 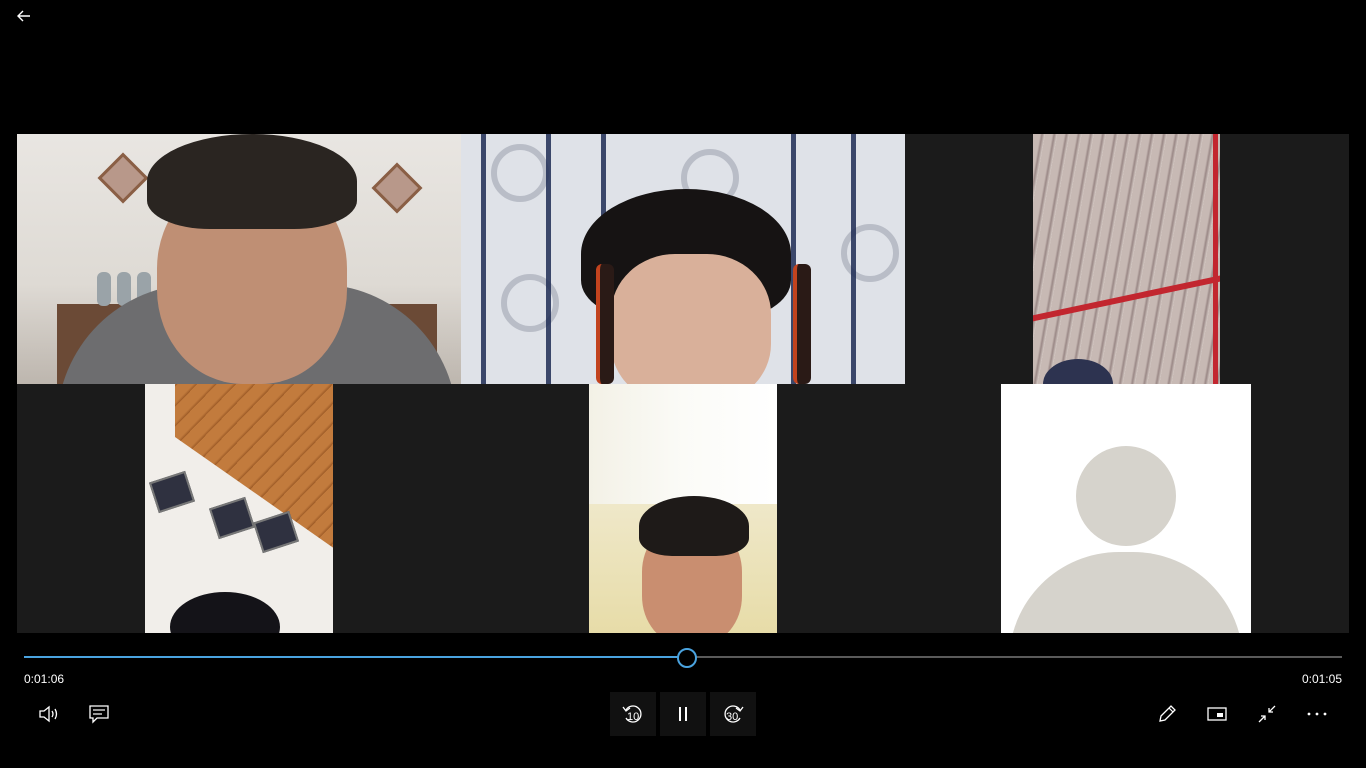 I want to click on avatar-placeholder-body, so click(x=1126, y=592).